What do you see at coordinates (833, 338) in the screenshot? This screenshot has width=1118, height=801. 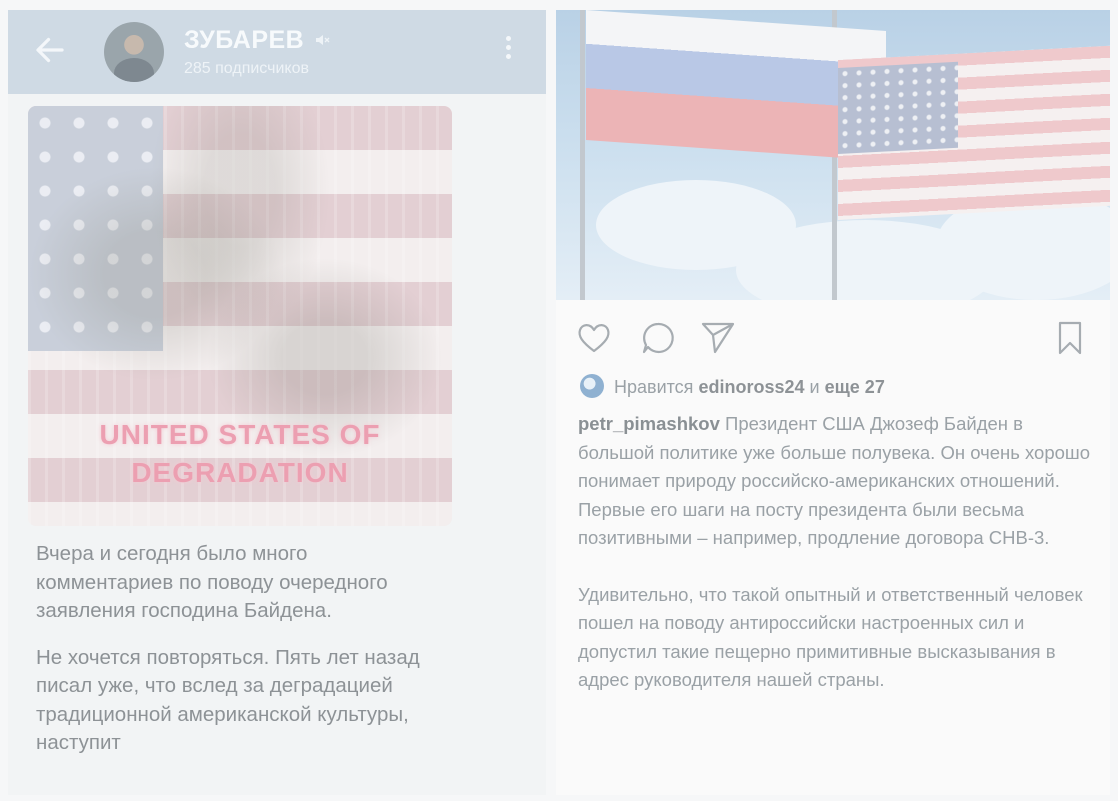 I see `post-actions` at bounding box center [833, 338].